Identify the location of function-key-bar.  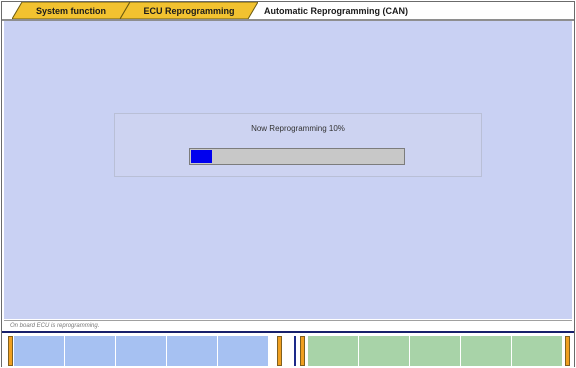
(288, 349).